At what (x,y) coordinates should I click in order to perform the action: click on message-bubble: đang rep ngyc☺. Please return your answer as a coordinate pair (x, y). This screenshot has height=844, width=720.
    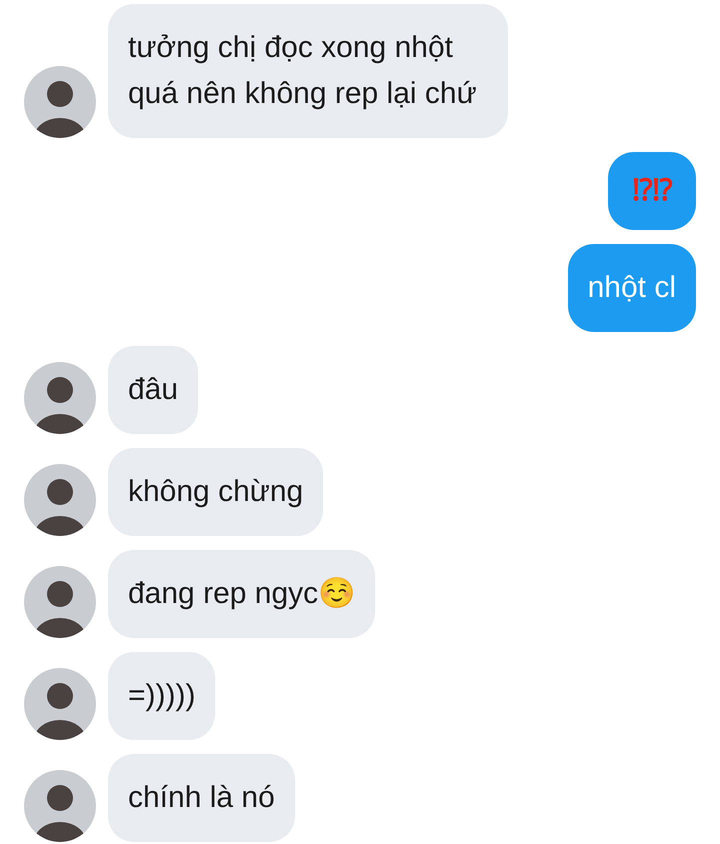
    Looking at the image, I should click on (242, 594).